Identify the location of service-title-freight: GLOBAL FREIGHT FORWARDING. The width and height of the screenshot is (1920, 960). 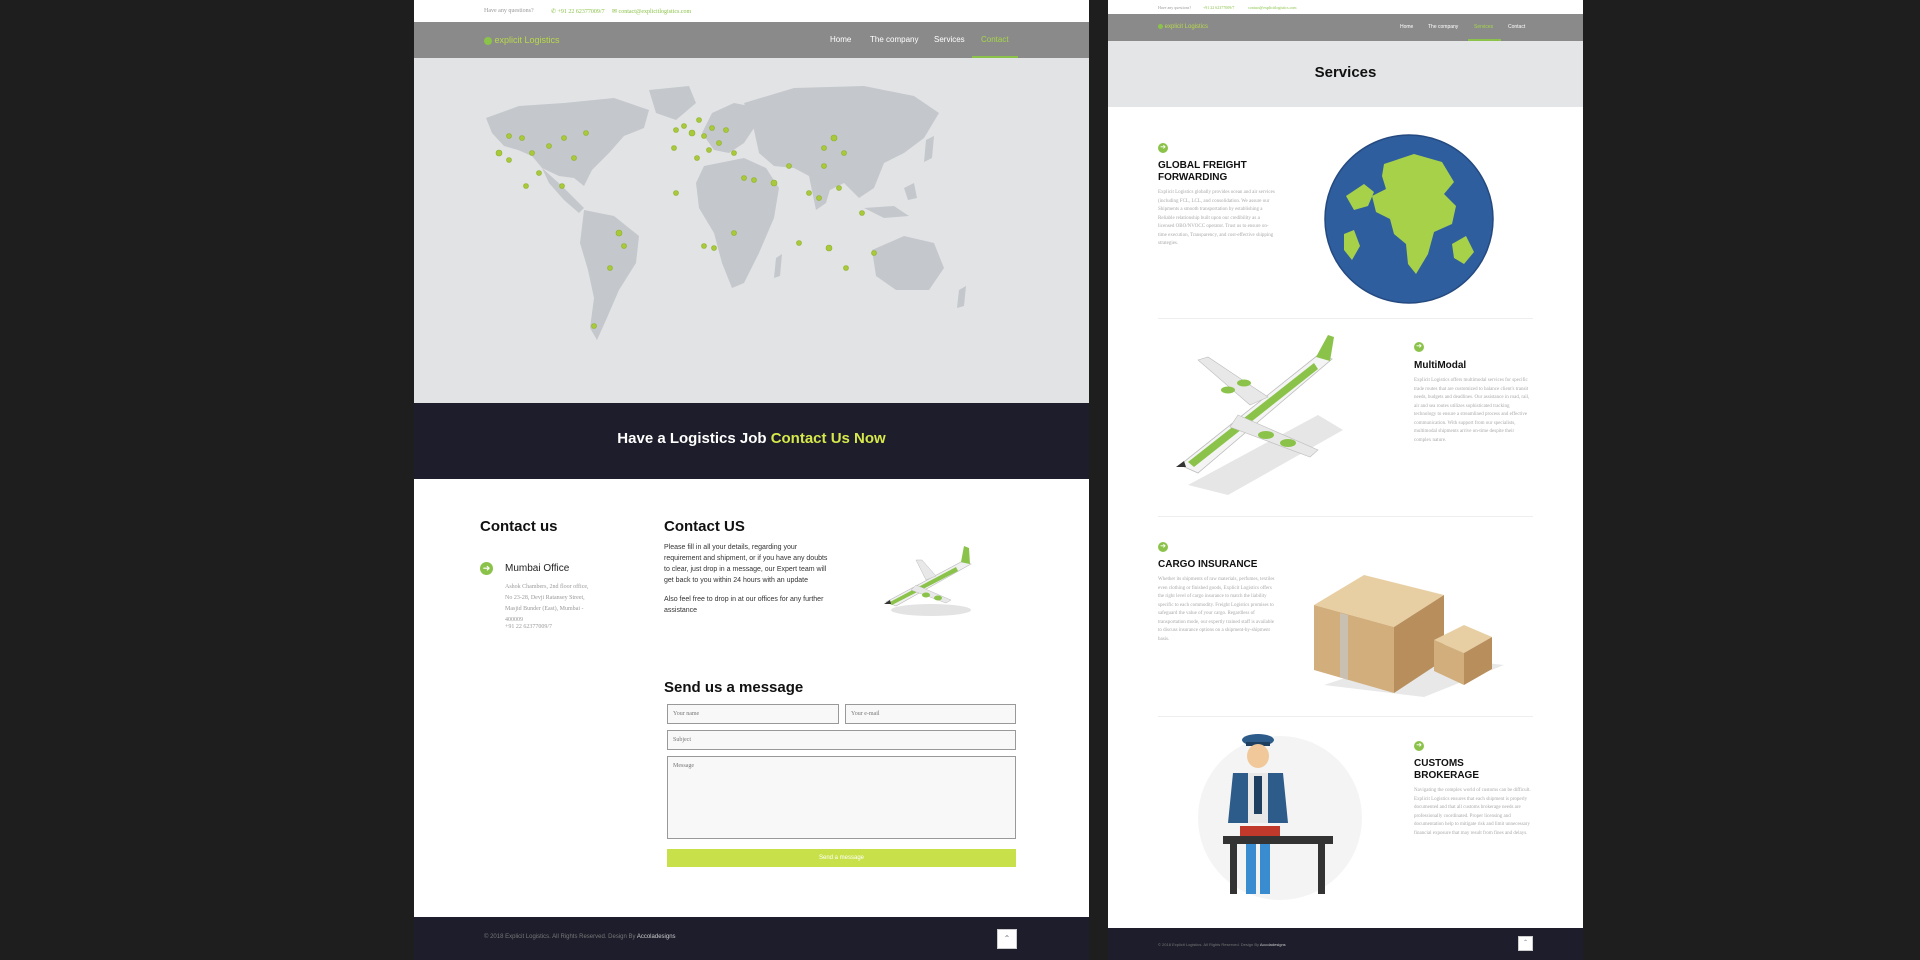
(1202, 171).